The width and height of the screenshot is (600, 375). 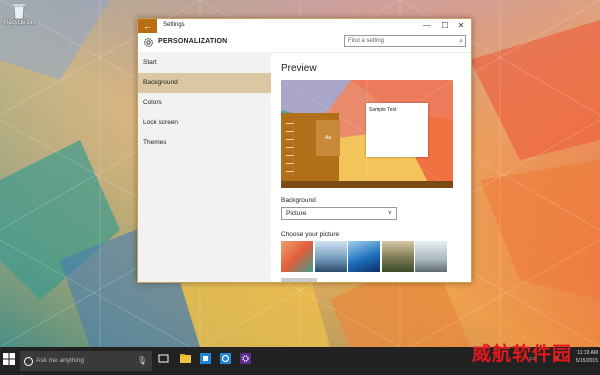 I want to click on windows-start-icon, so click(x=9, y=359).